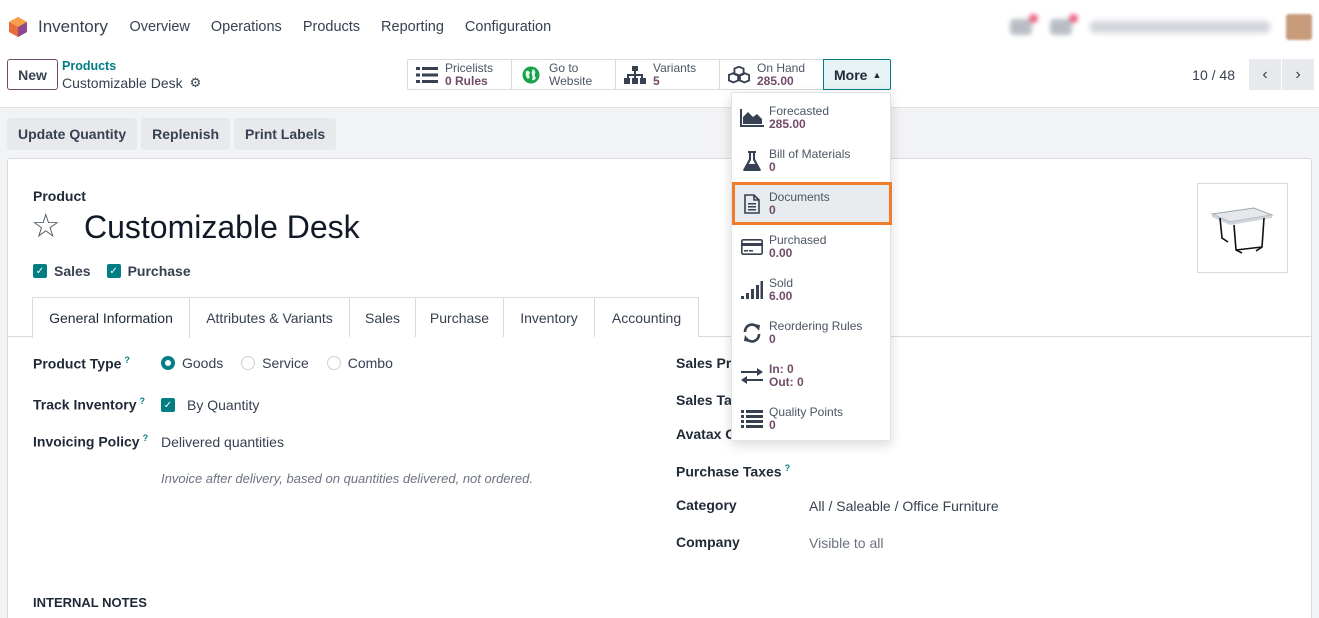 The image size is (1319, 618). What do you see at coordinates (359, 363) in the screenshot?
I see `radio-combo: Combo` at bounding box center [359, 363].